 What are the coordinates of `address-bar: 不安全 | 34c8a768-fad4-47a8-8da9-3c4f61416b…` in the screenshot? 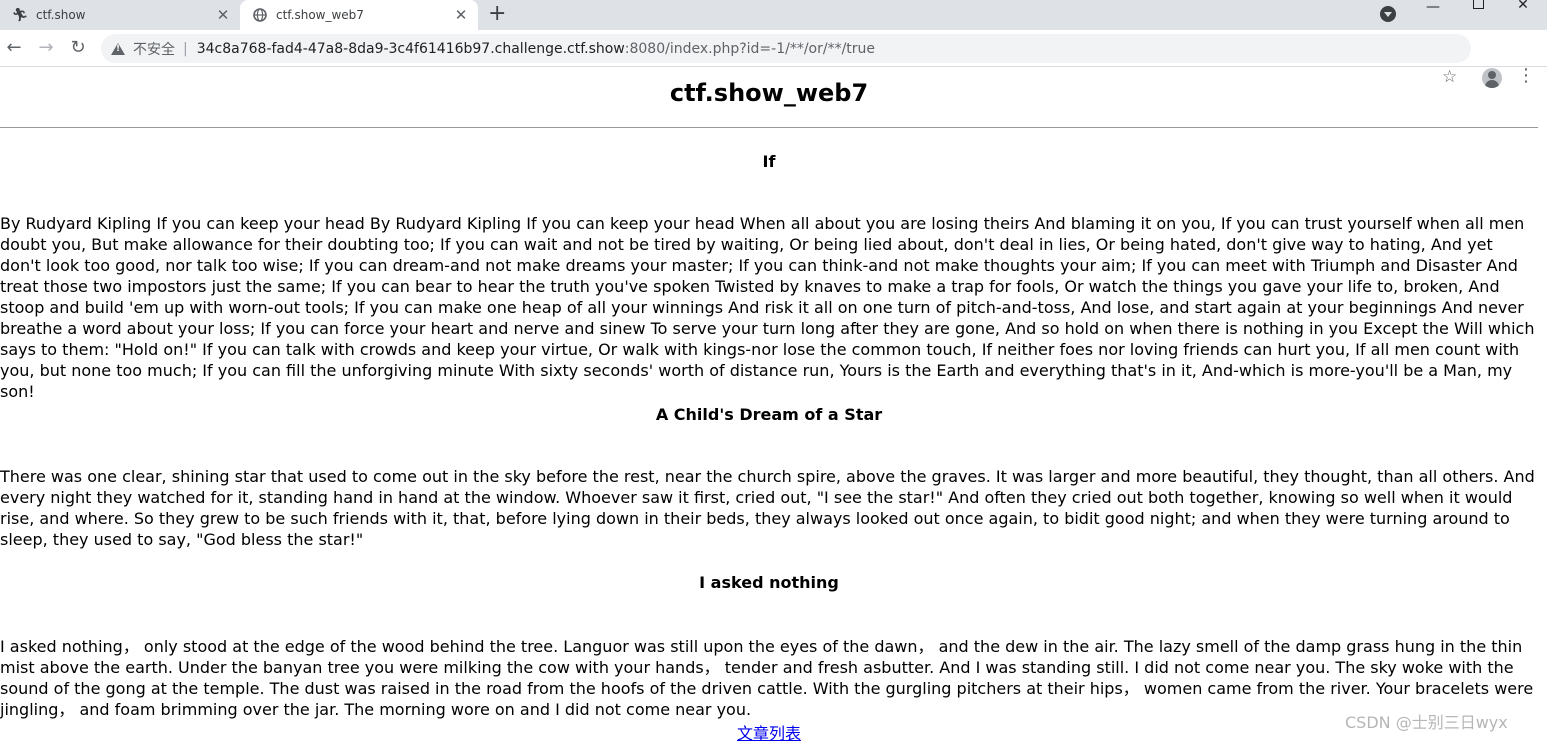 It's located at (786, 48).